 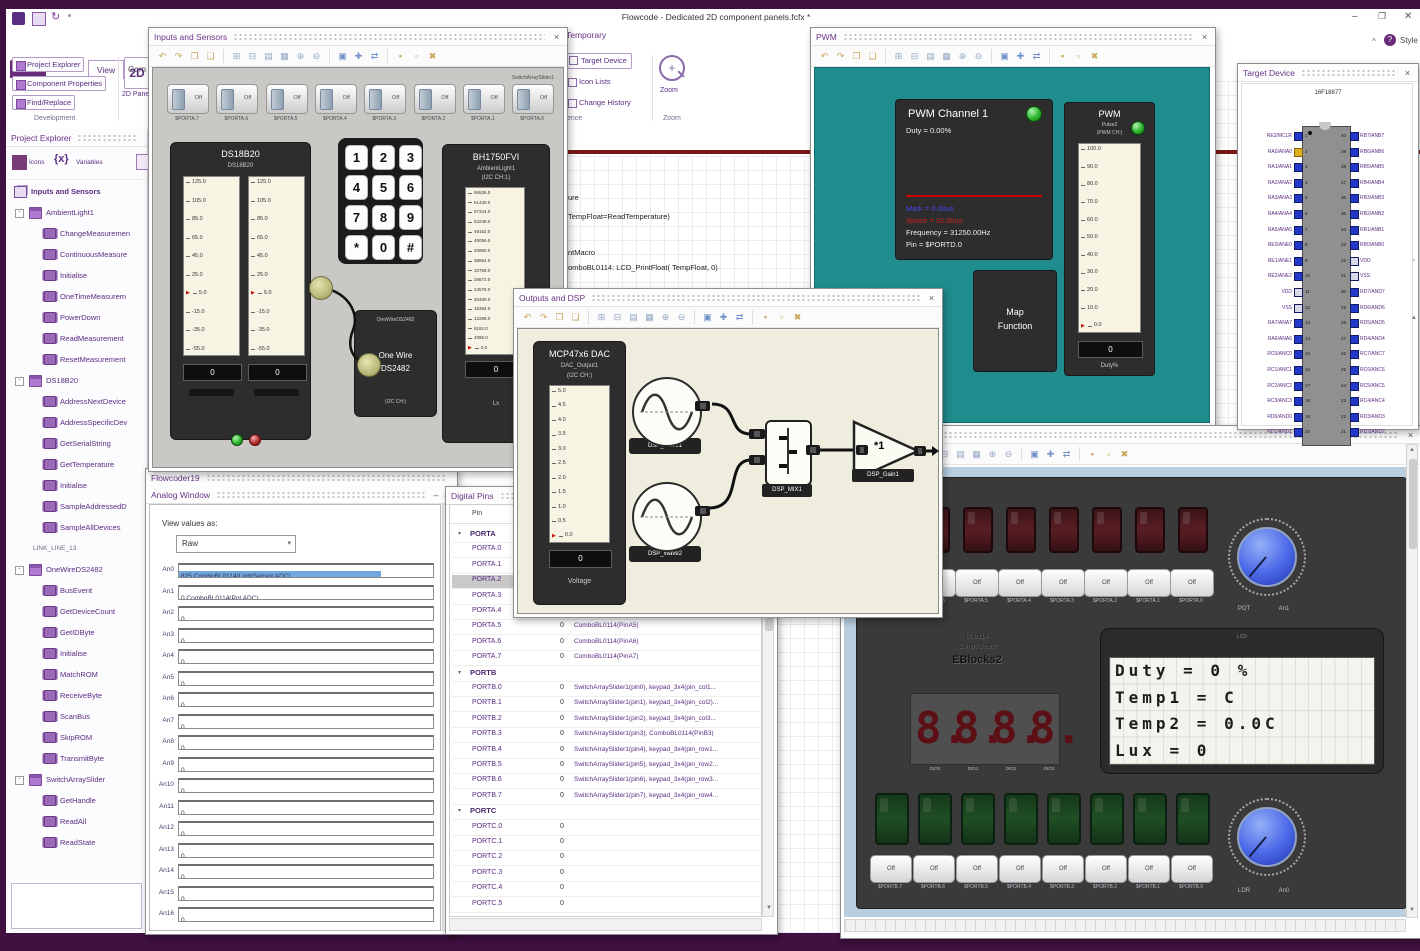 I want to click on column-header: Pin, so click(x=477, y=513).